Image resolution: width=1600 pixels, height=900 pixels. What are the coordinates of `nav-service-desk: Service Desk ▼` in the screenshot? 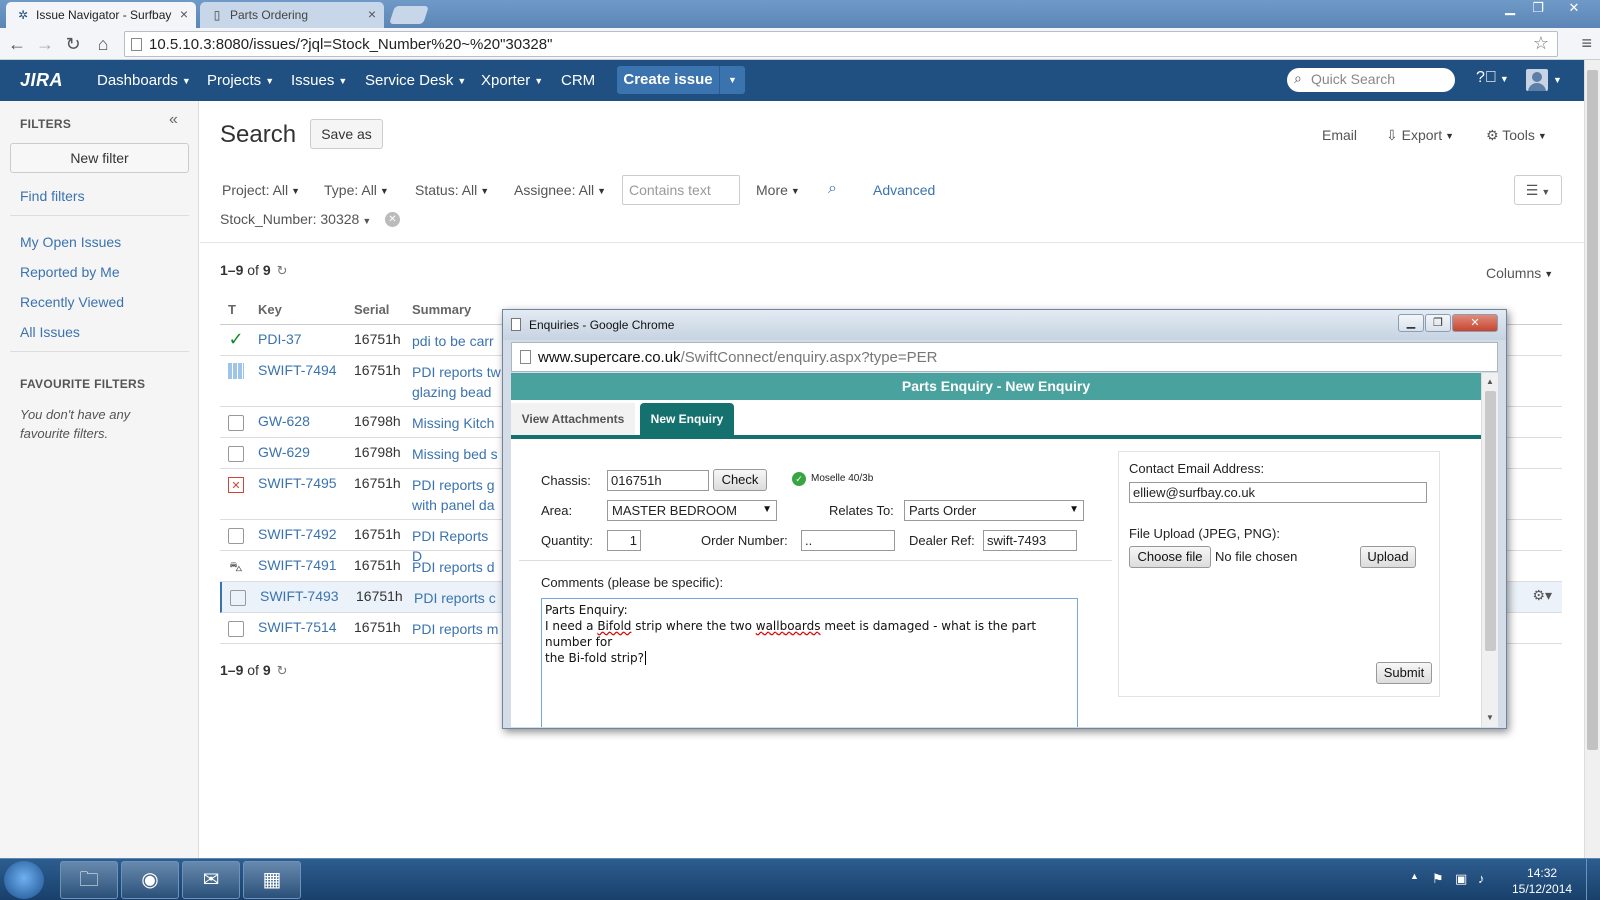 It's located at (415, 80).